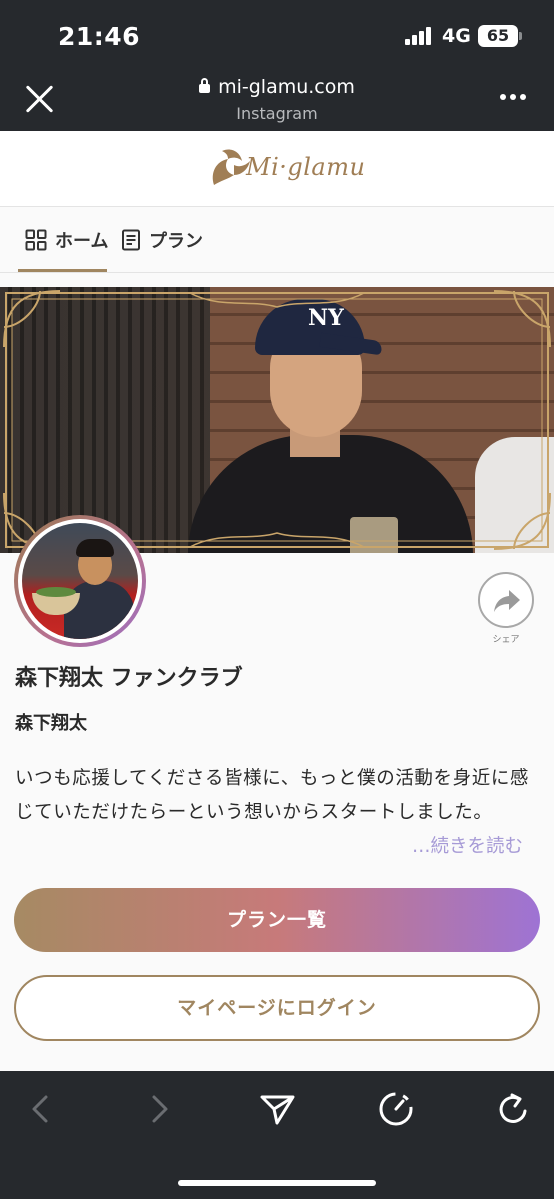 This screenshot has width=554, height=1199. What do you see at coordinates (42, 1109) in the screenshot?
I see `back-icon` at bounding box center [42, 1109].